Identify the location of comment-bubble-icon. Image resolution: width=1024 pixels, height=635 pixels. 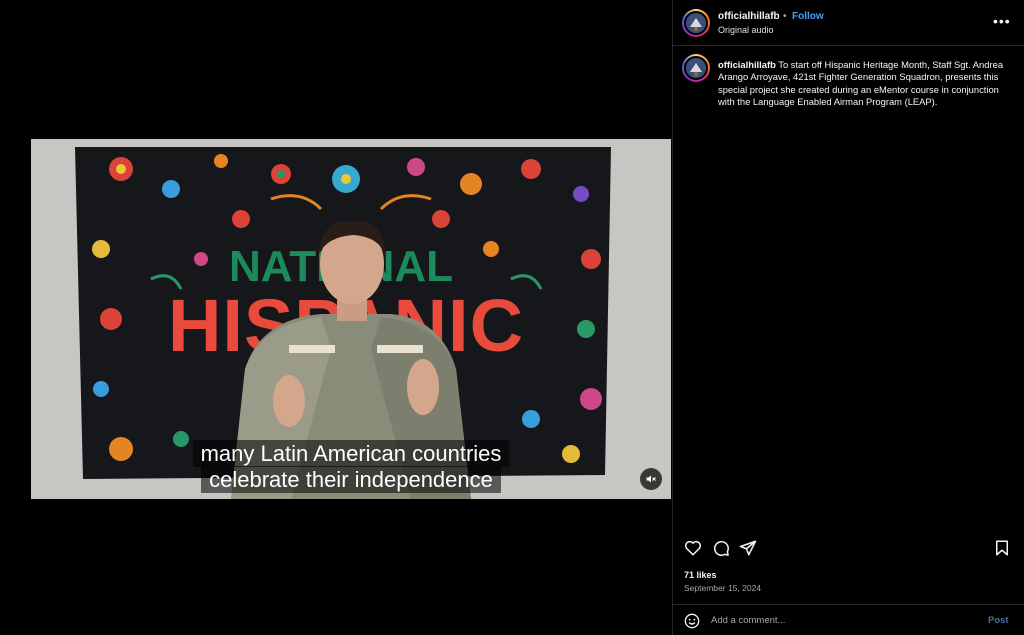
(721, 548).